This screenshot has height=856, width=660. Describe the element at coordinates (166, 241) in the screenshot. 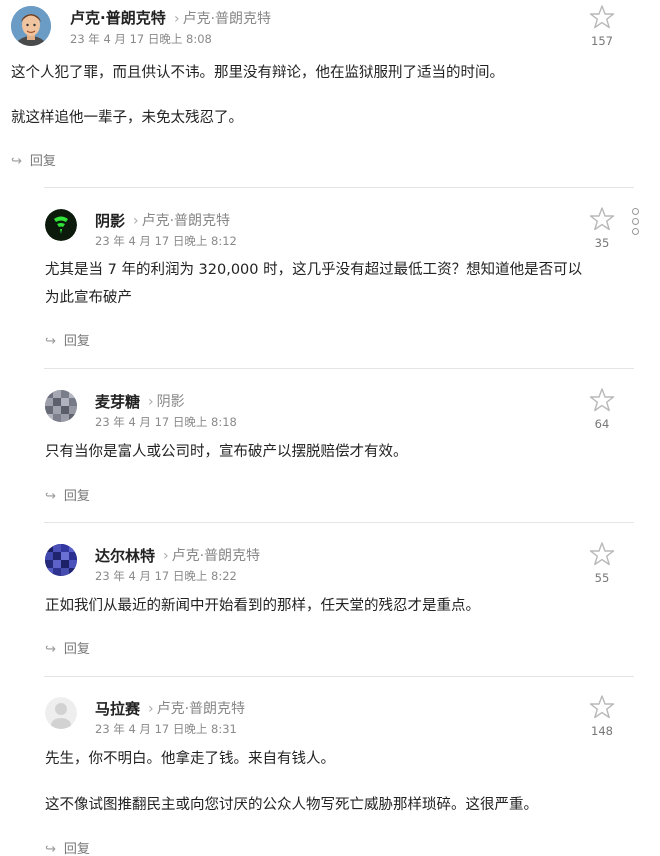

I see `comment-timestamp: 23 年 4 月 17 日晚上 8:12` at that location.